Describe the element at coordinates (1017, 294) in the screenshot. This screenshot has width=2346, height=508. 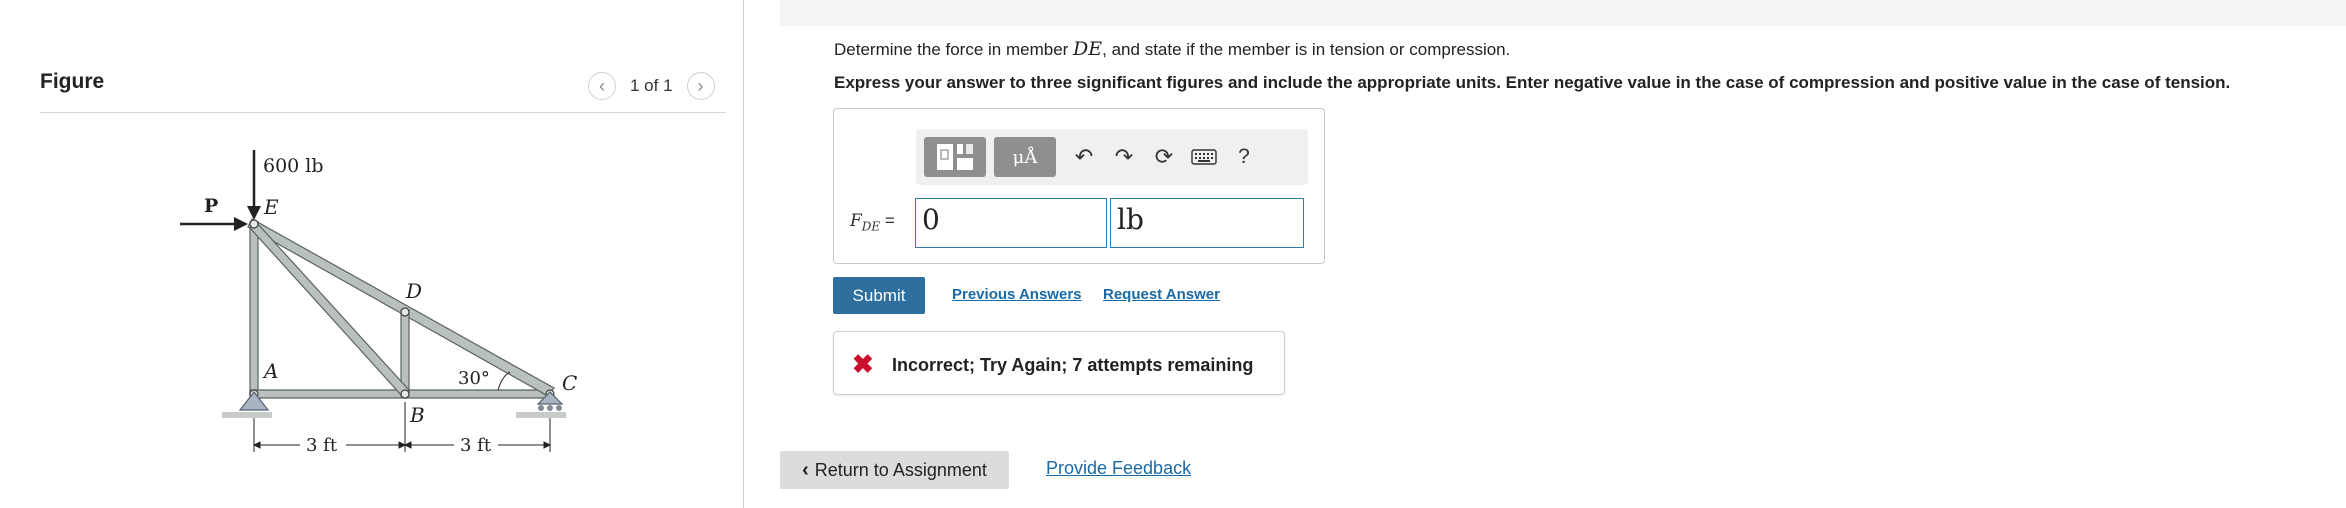
I see `previous-answers-link: Previous Answers` at that location.